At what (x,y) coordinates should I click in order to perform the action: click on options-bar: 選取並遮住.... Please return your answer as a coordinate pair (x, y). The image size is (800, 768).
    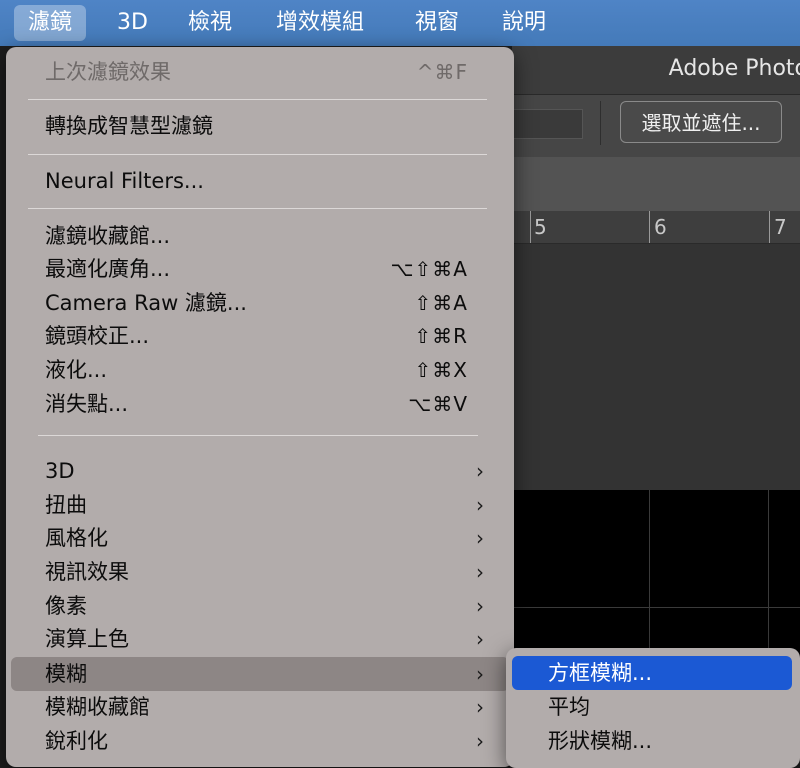
    Looking at the image, I should click on (656, 126).